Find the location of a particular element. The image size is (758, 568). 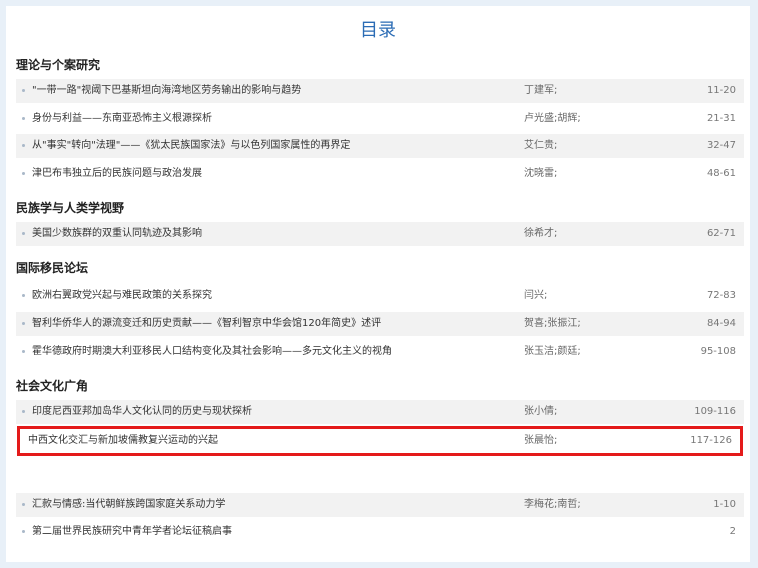

article-title-link: 美国少数族群的双重认同轨迹及其影响 is located at coordinates (117, 234).